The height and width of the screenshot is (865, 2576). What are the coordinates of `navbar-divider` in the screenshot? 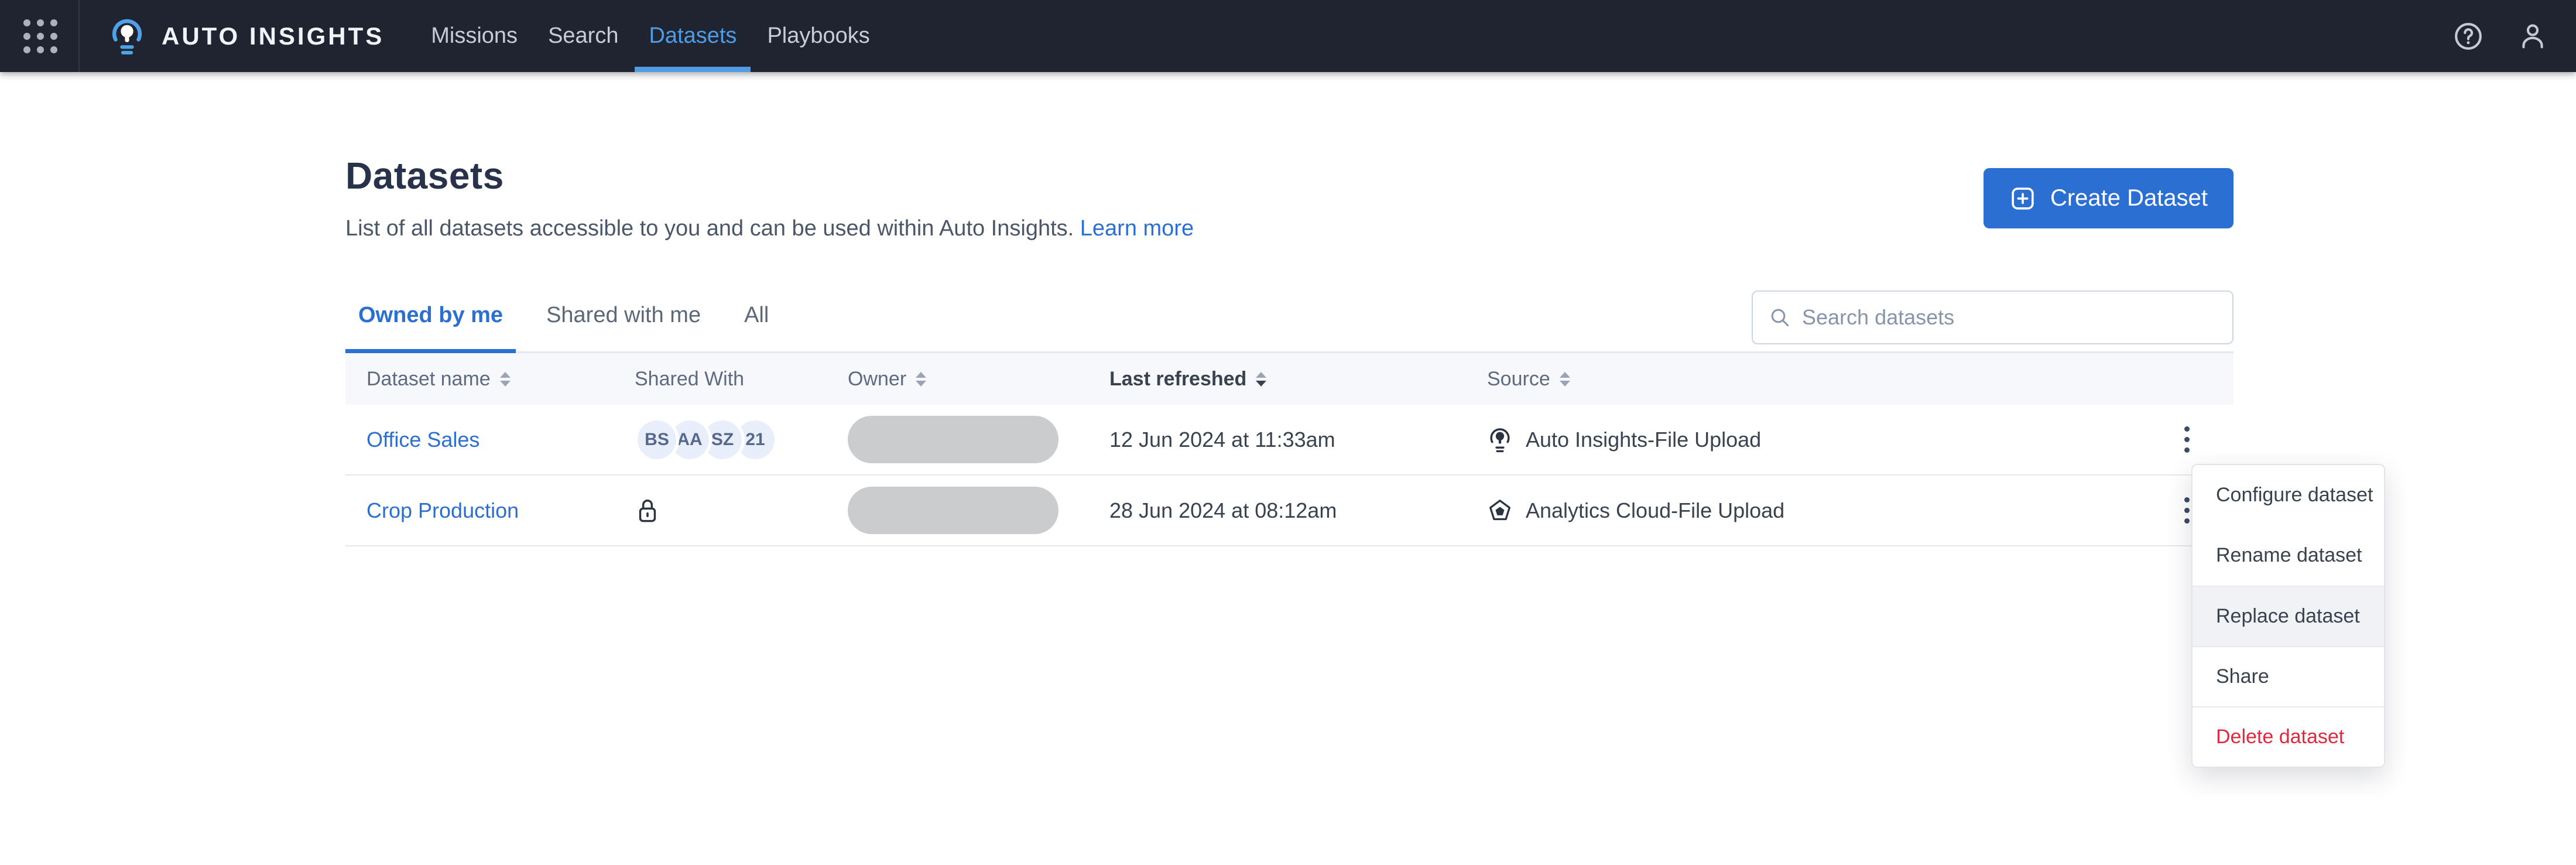 It's located at (79, 36).